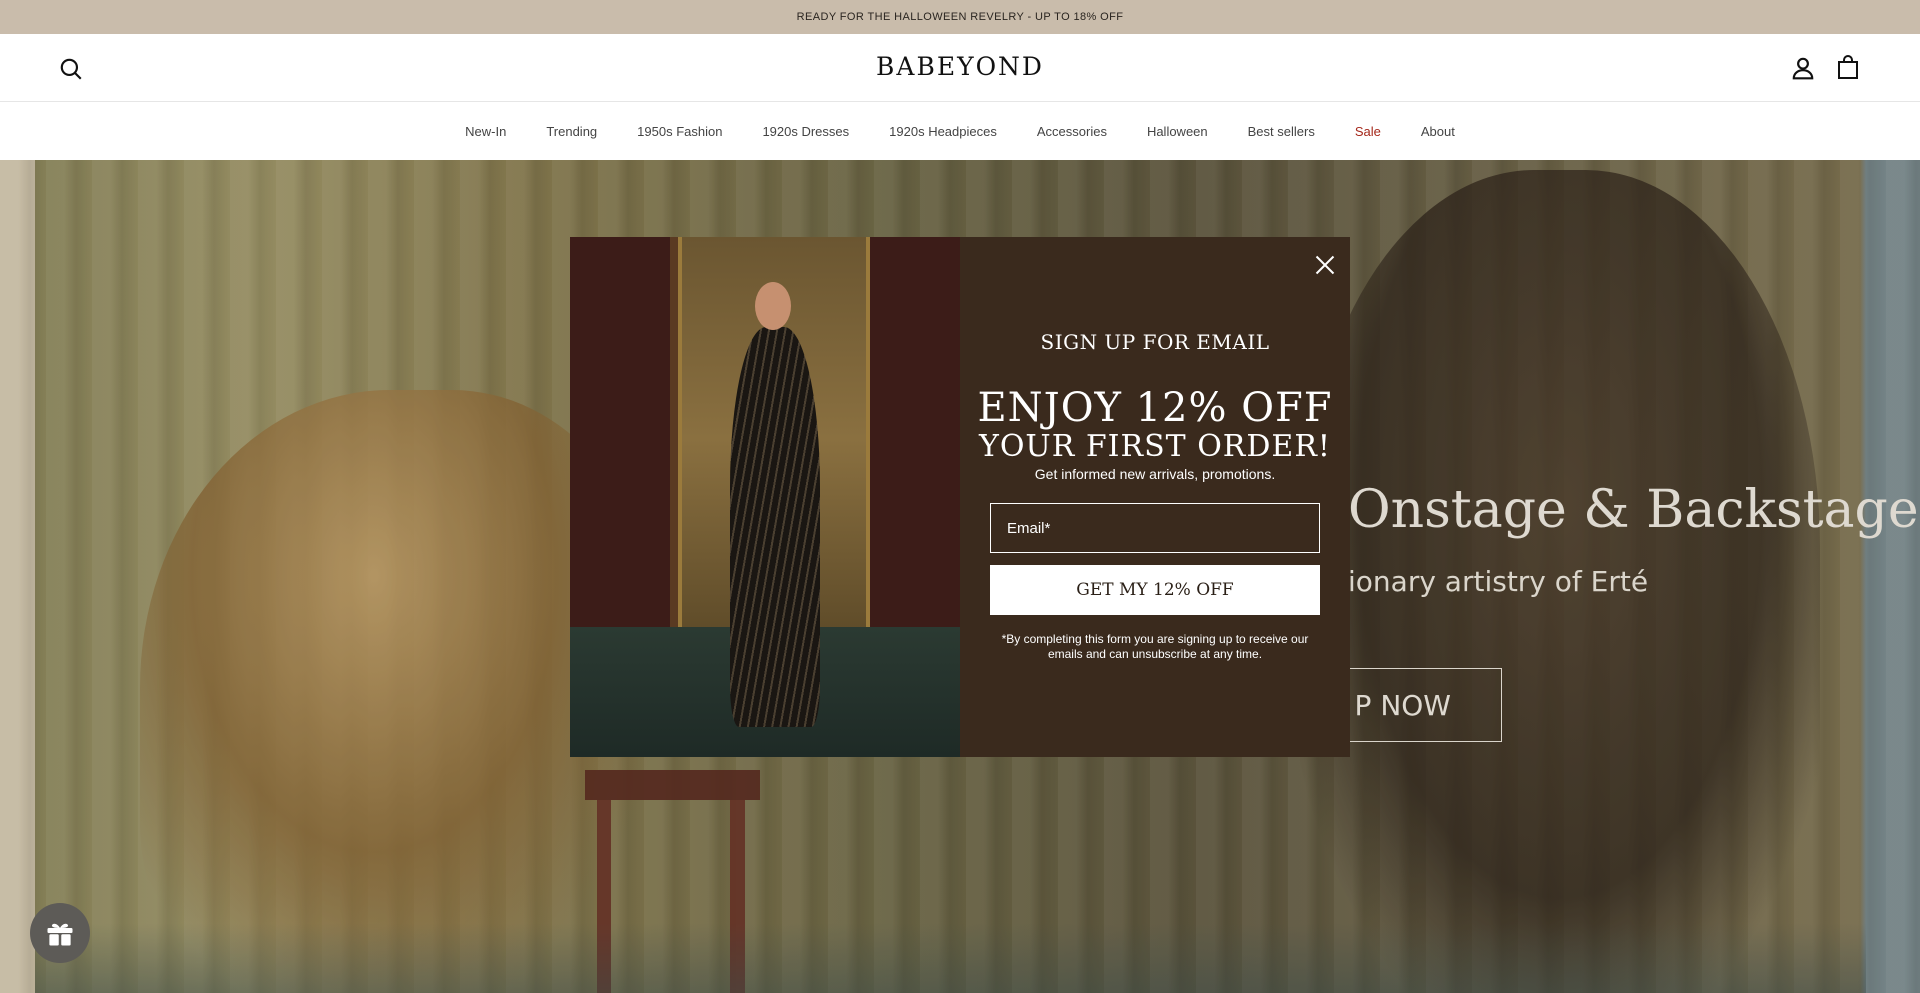  Describe the element at coordinates (1177, 131) in the screenshot. I see `nav-item-halloween: Halloween` at that location.